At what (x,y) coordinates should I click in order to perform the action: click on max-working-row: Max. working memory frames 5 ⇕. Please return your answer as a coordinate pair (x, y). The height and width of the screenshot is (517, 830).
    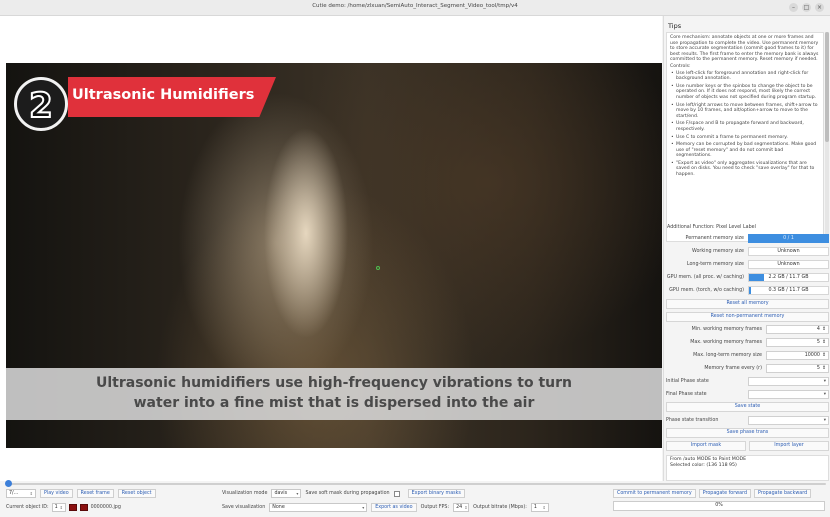
    Looking at the image, I should click on (747, 342).